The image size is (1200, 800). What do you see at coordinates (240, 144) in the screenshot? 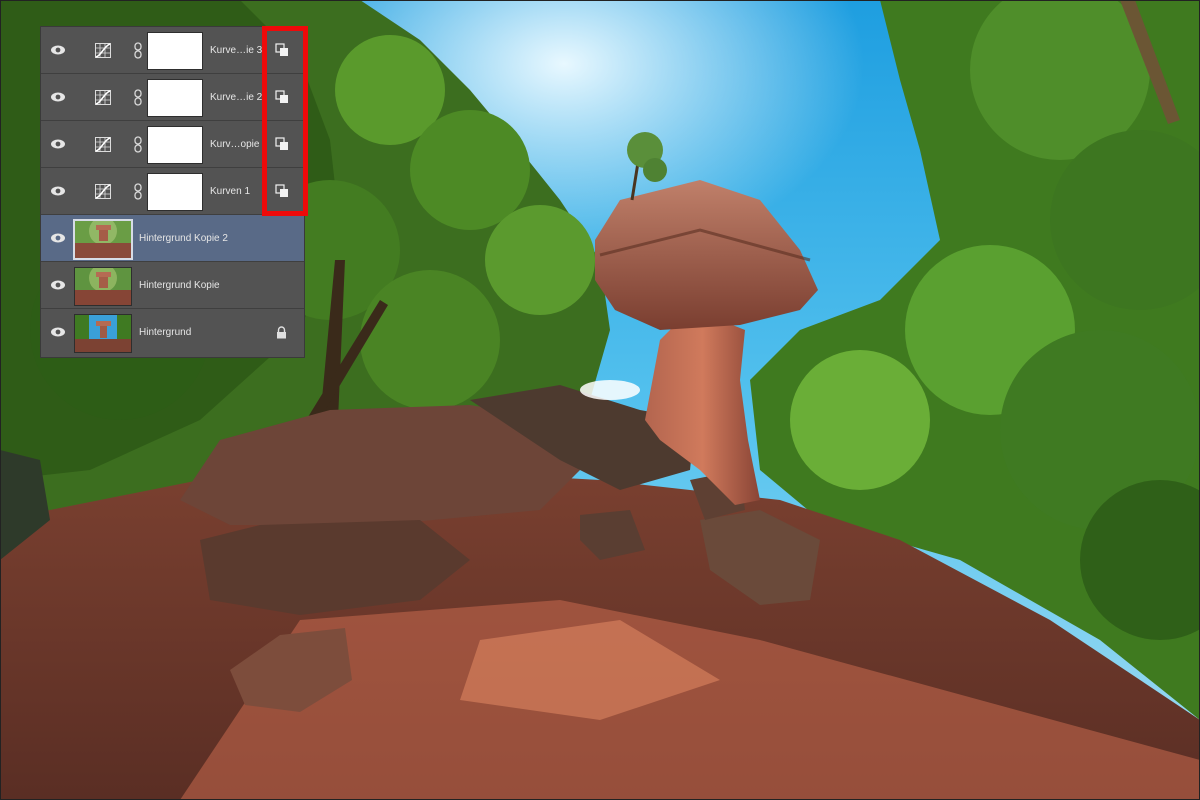
I see `layer-name: Kurv…opie` at bounding box center [240, 144].